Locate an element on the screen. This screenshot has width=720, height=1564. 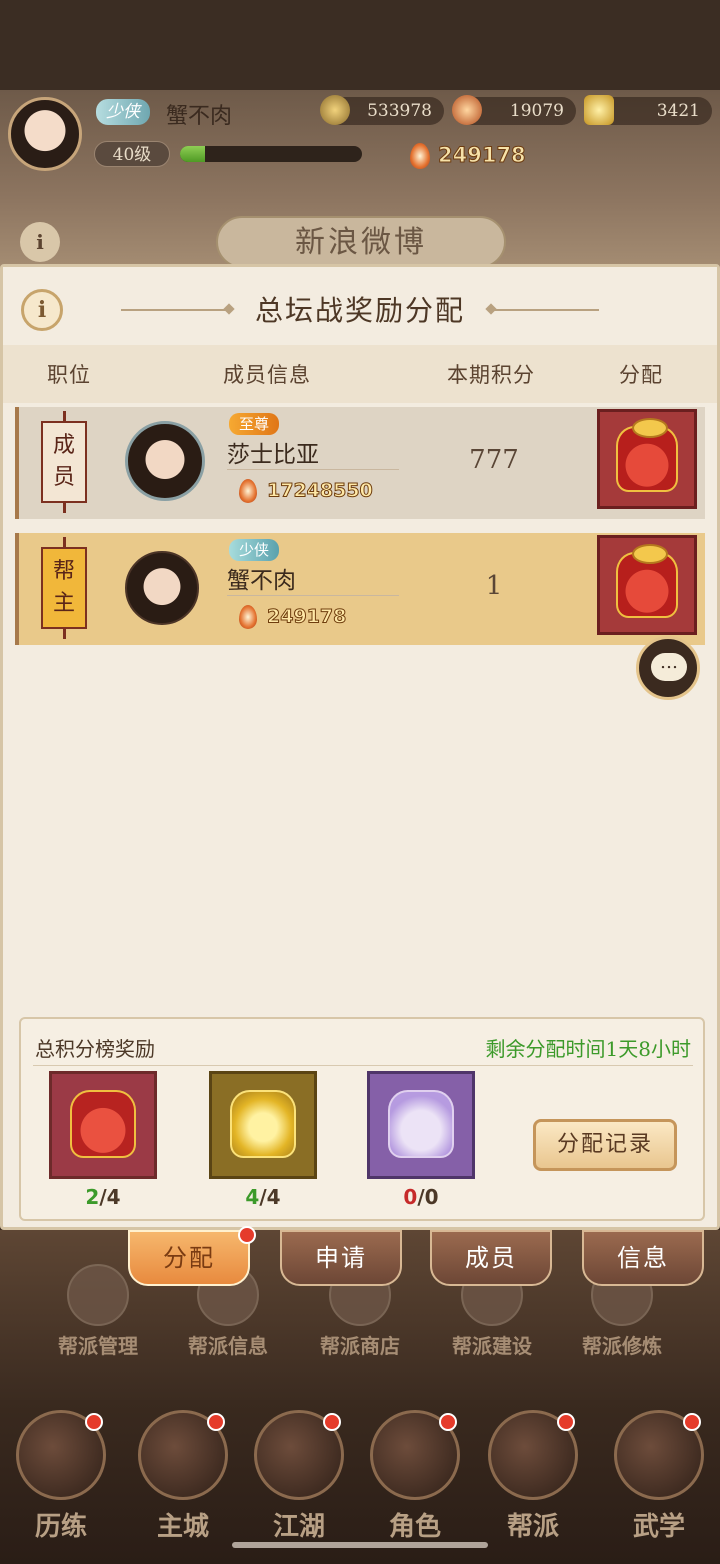
red-gift-bag-icon is located at coordinates (103, 1124).